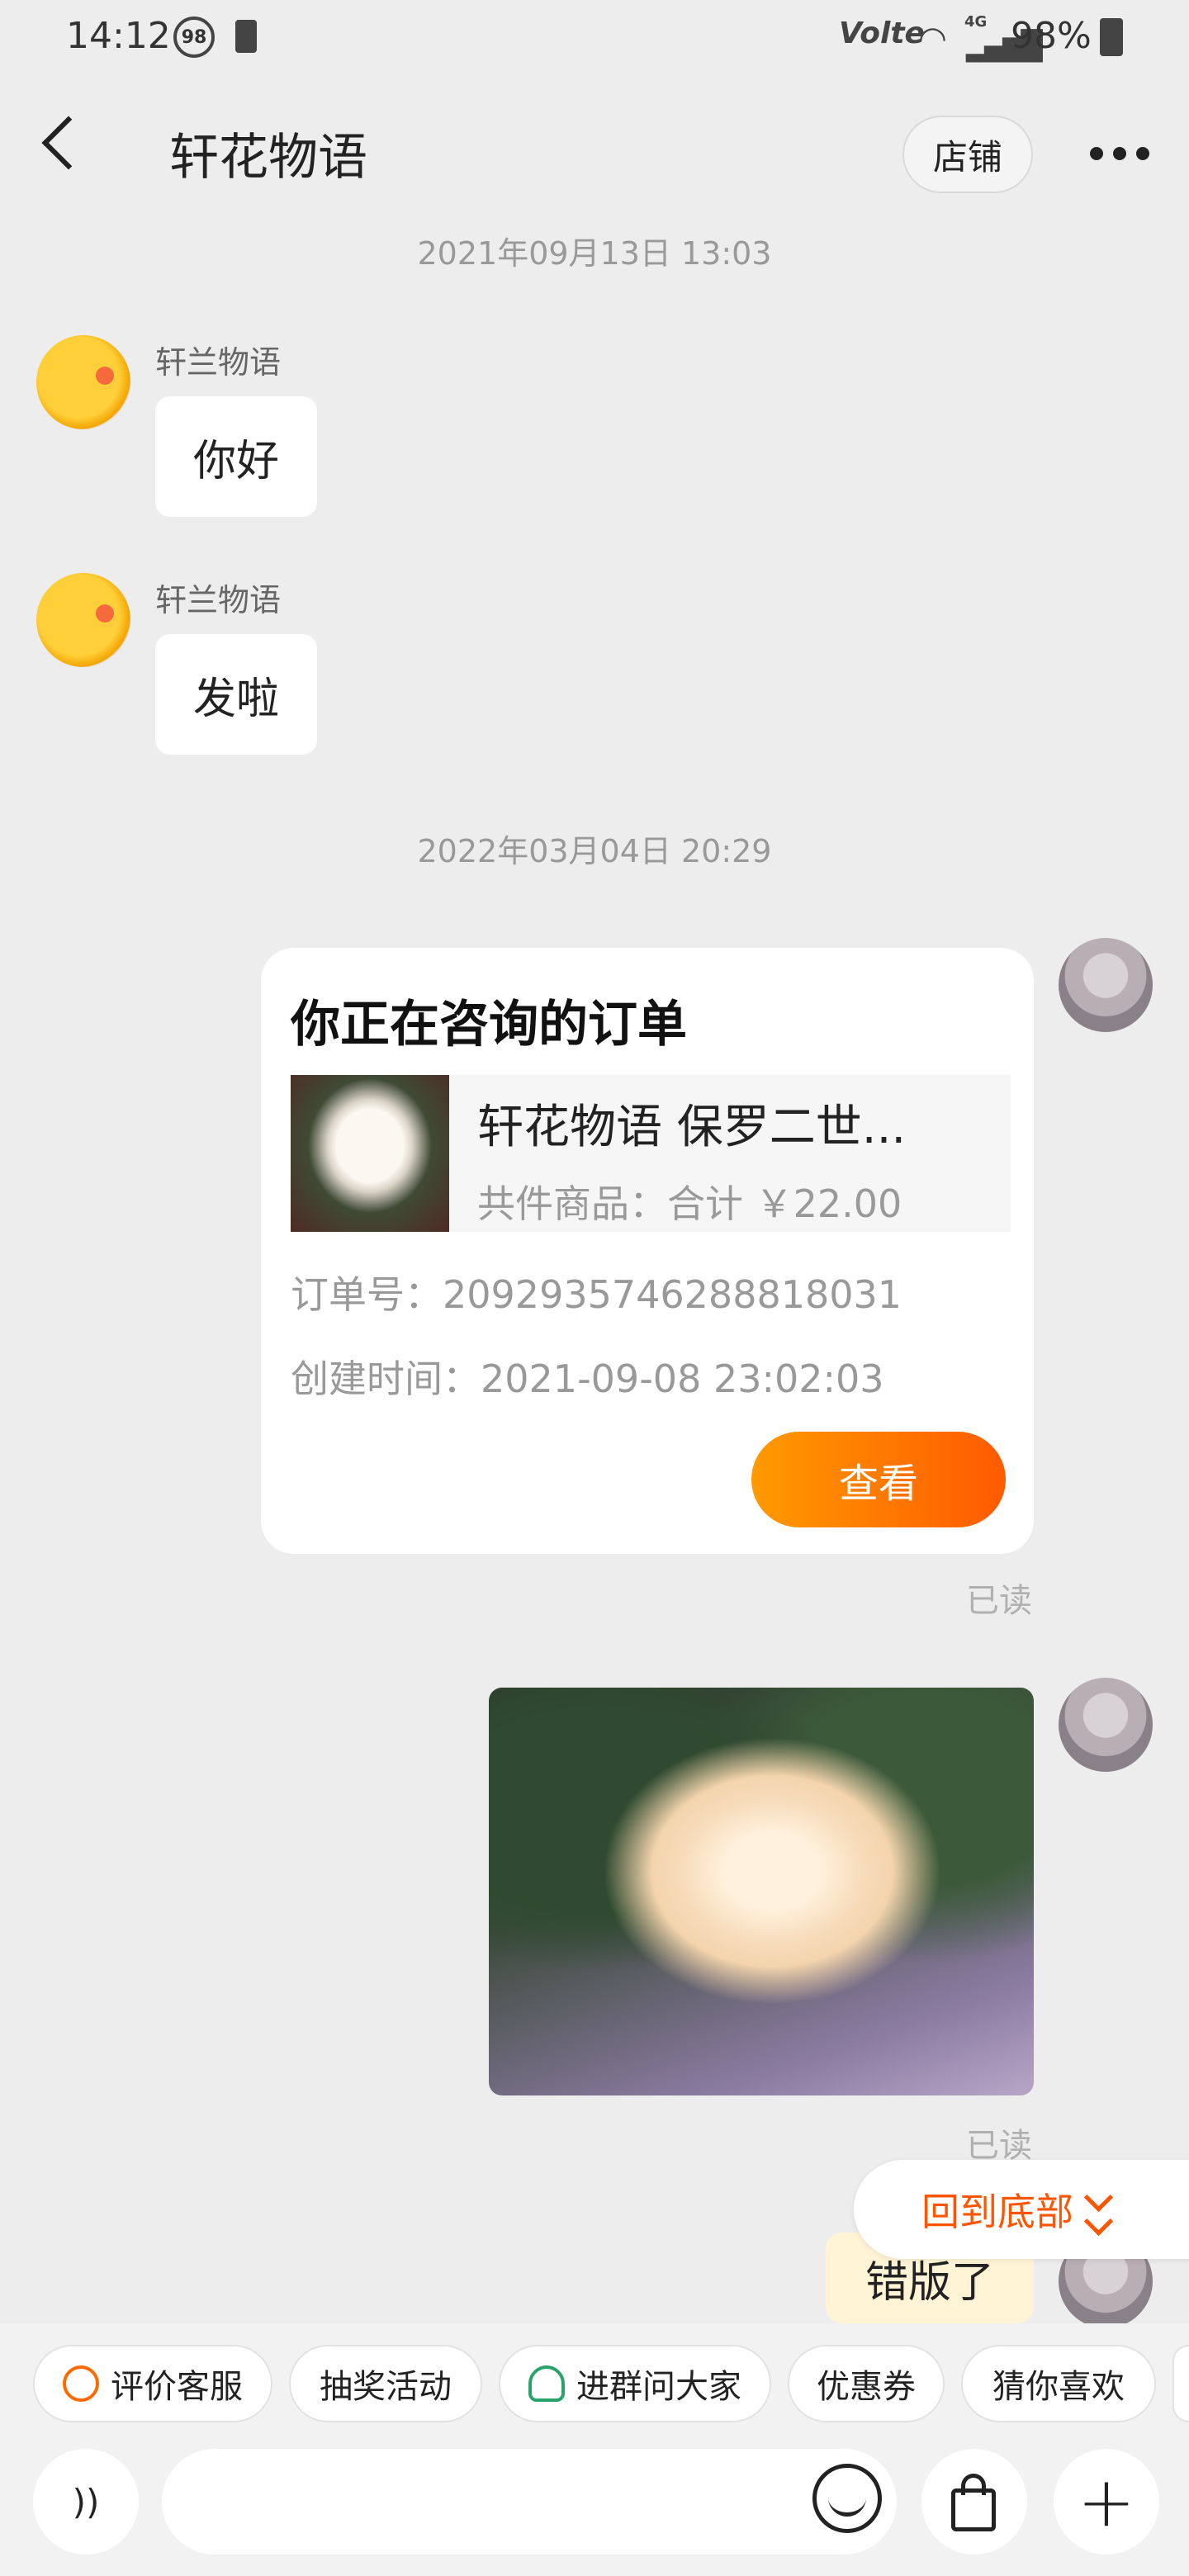 The width and height of the screenshot is (1189, 2576). What do you see at coordinates (866, 2387) in the screenshot?
I see `chip-label: 优惠券` at bounding box center [866, 2387].